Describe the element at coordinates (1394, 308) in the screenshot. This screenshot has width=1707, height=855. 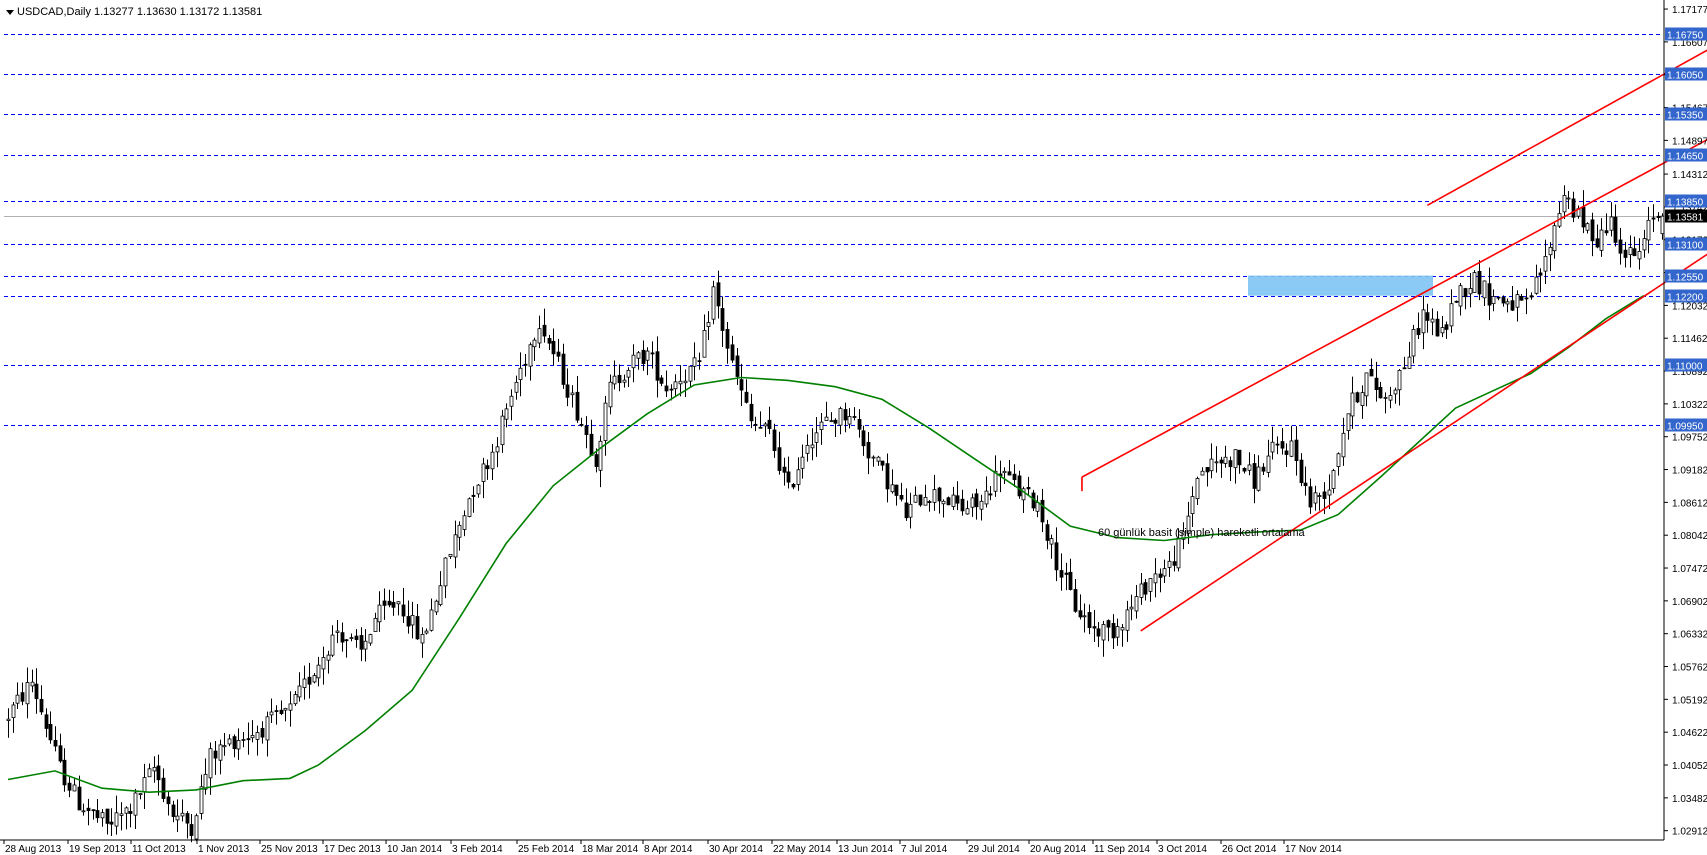
I see `channel-upper-line` at that location.